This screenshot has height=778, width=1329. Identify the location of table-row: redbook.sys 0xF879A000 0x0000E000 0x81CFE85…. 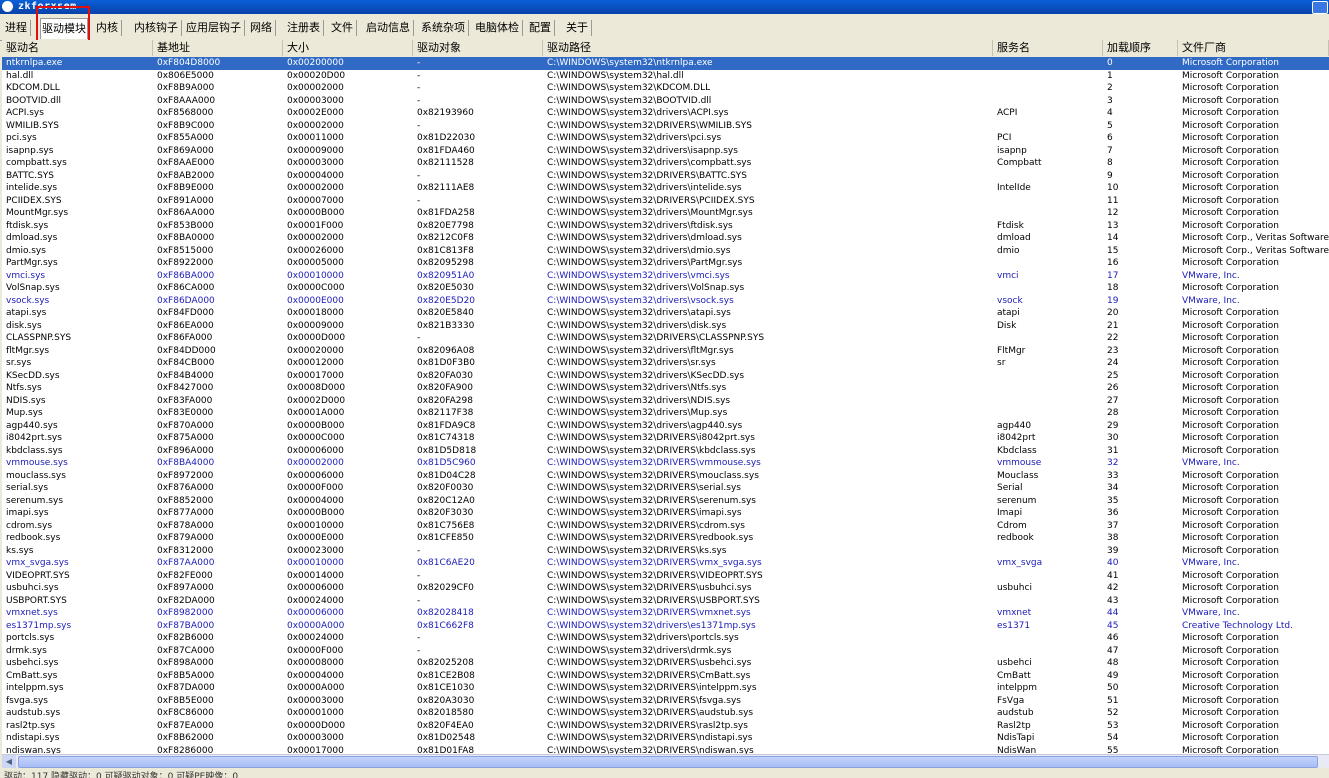
(665, 538).